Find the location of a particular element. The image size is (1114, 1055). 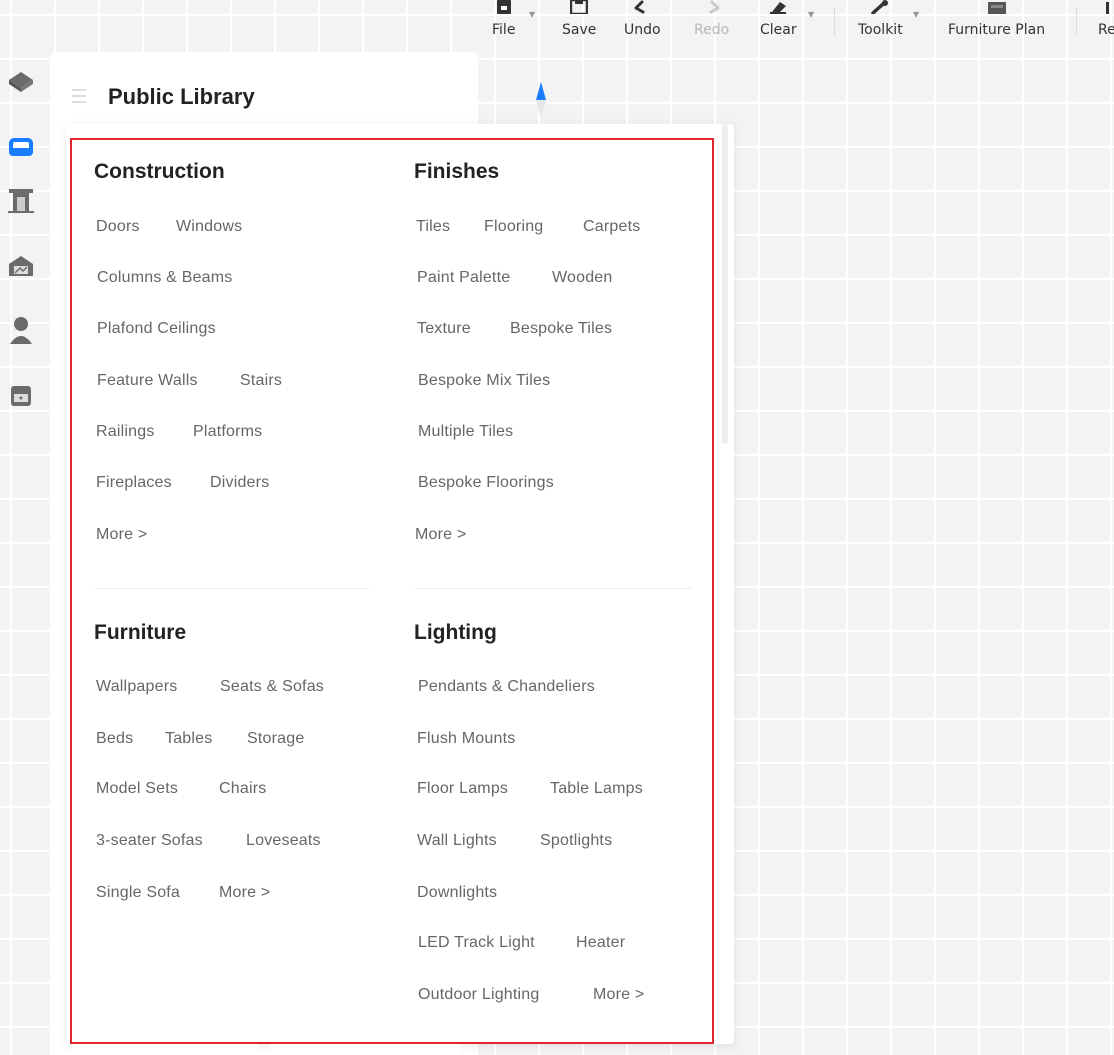

link-plafond-ceilings: Plafond Ceilings is located at coordinates (156, 329).